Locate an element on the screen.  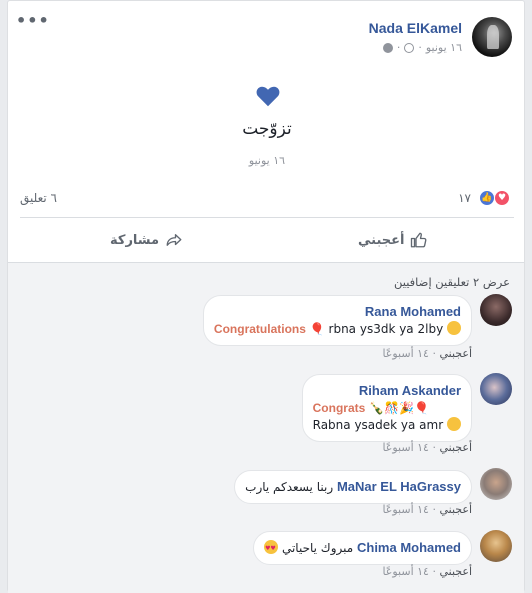
heart-icon is located at coordinates (268, 96).